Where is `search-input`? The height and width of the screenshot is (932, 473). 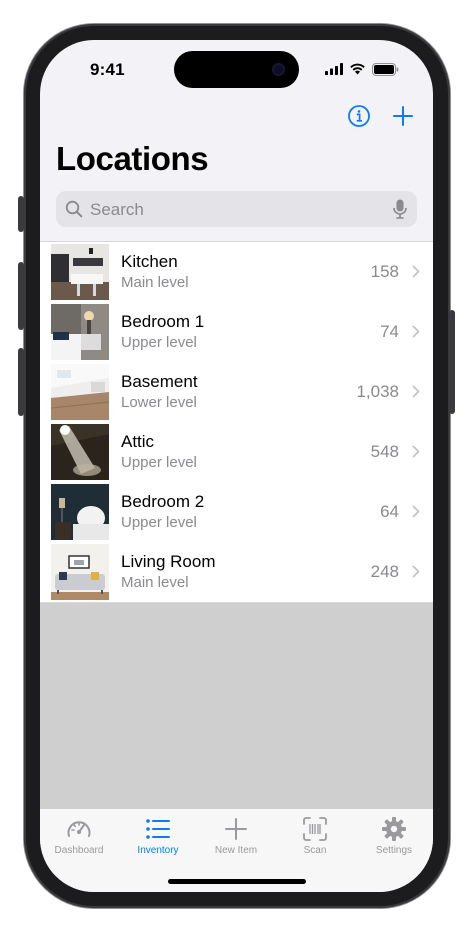
search-input is located at coordinates (235, 210).